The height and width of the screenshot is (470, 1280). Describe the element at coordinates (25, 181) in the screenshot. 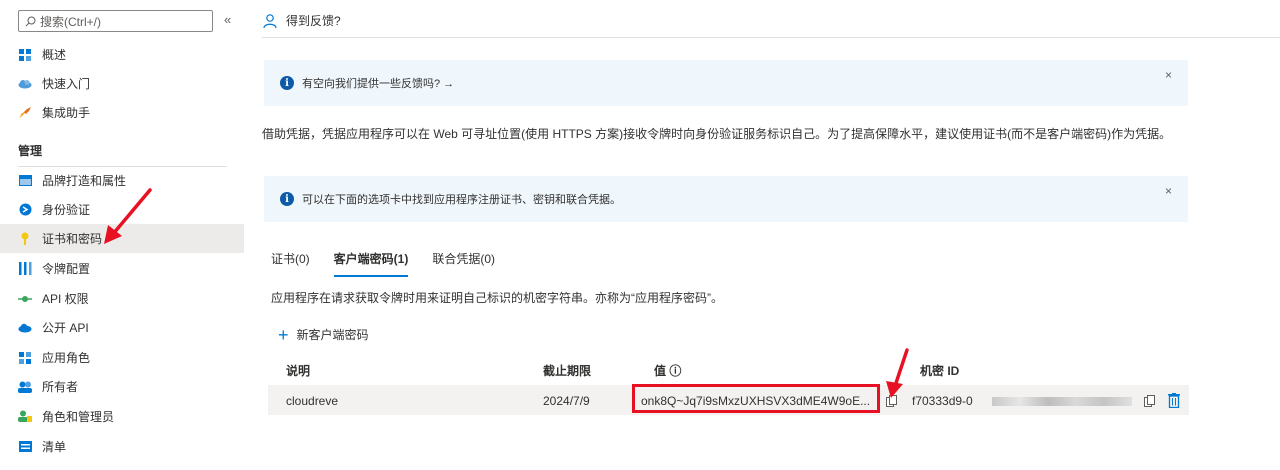

I see `brand-icon` at that location.